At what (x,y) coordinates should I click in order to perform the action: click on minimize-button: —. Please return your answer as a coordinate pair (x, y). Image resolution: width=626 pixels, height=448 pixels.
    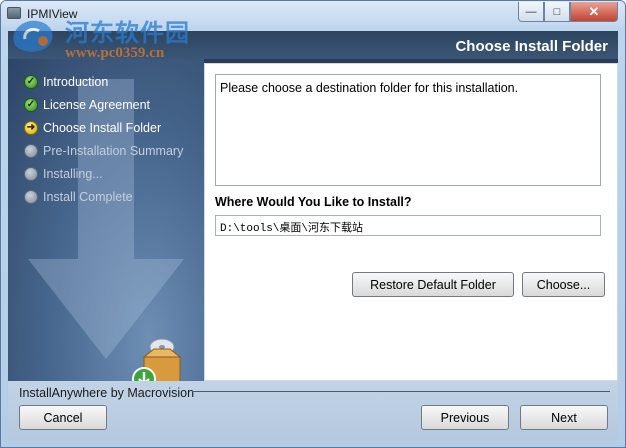
    Looking at the image, I should click on (531, 12).